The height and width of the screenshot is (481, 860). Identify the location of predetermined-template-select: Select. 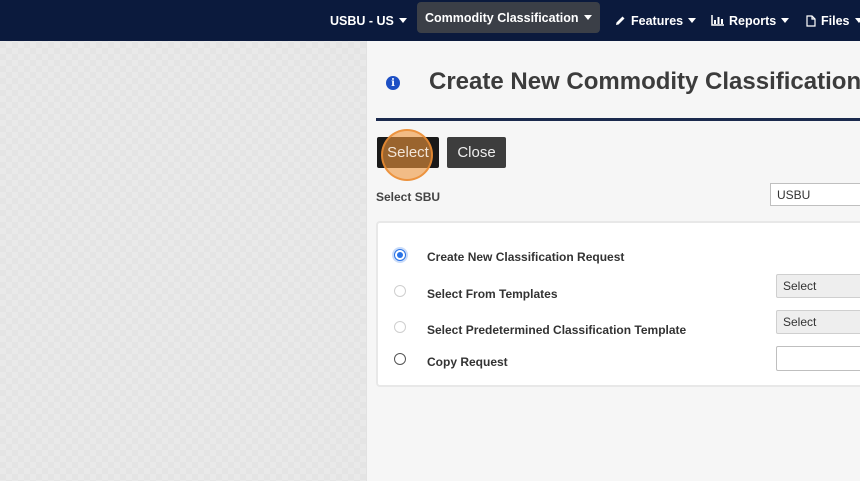
(818, 322).